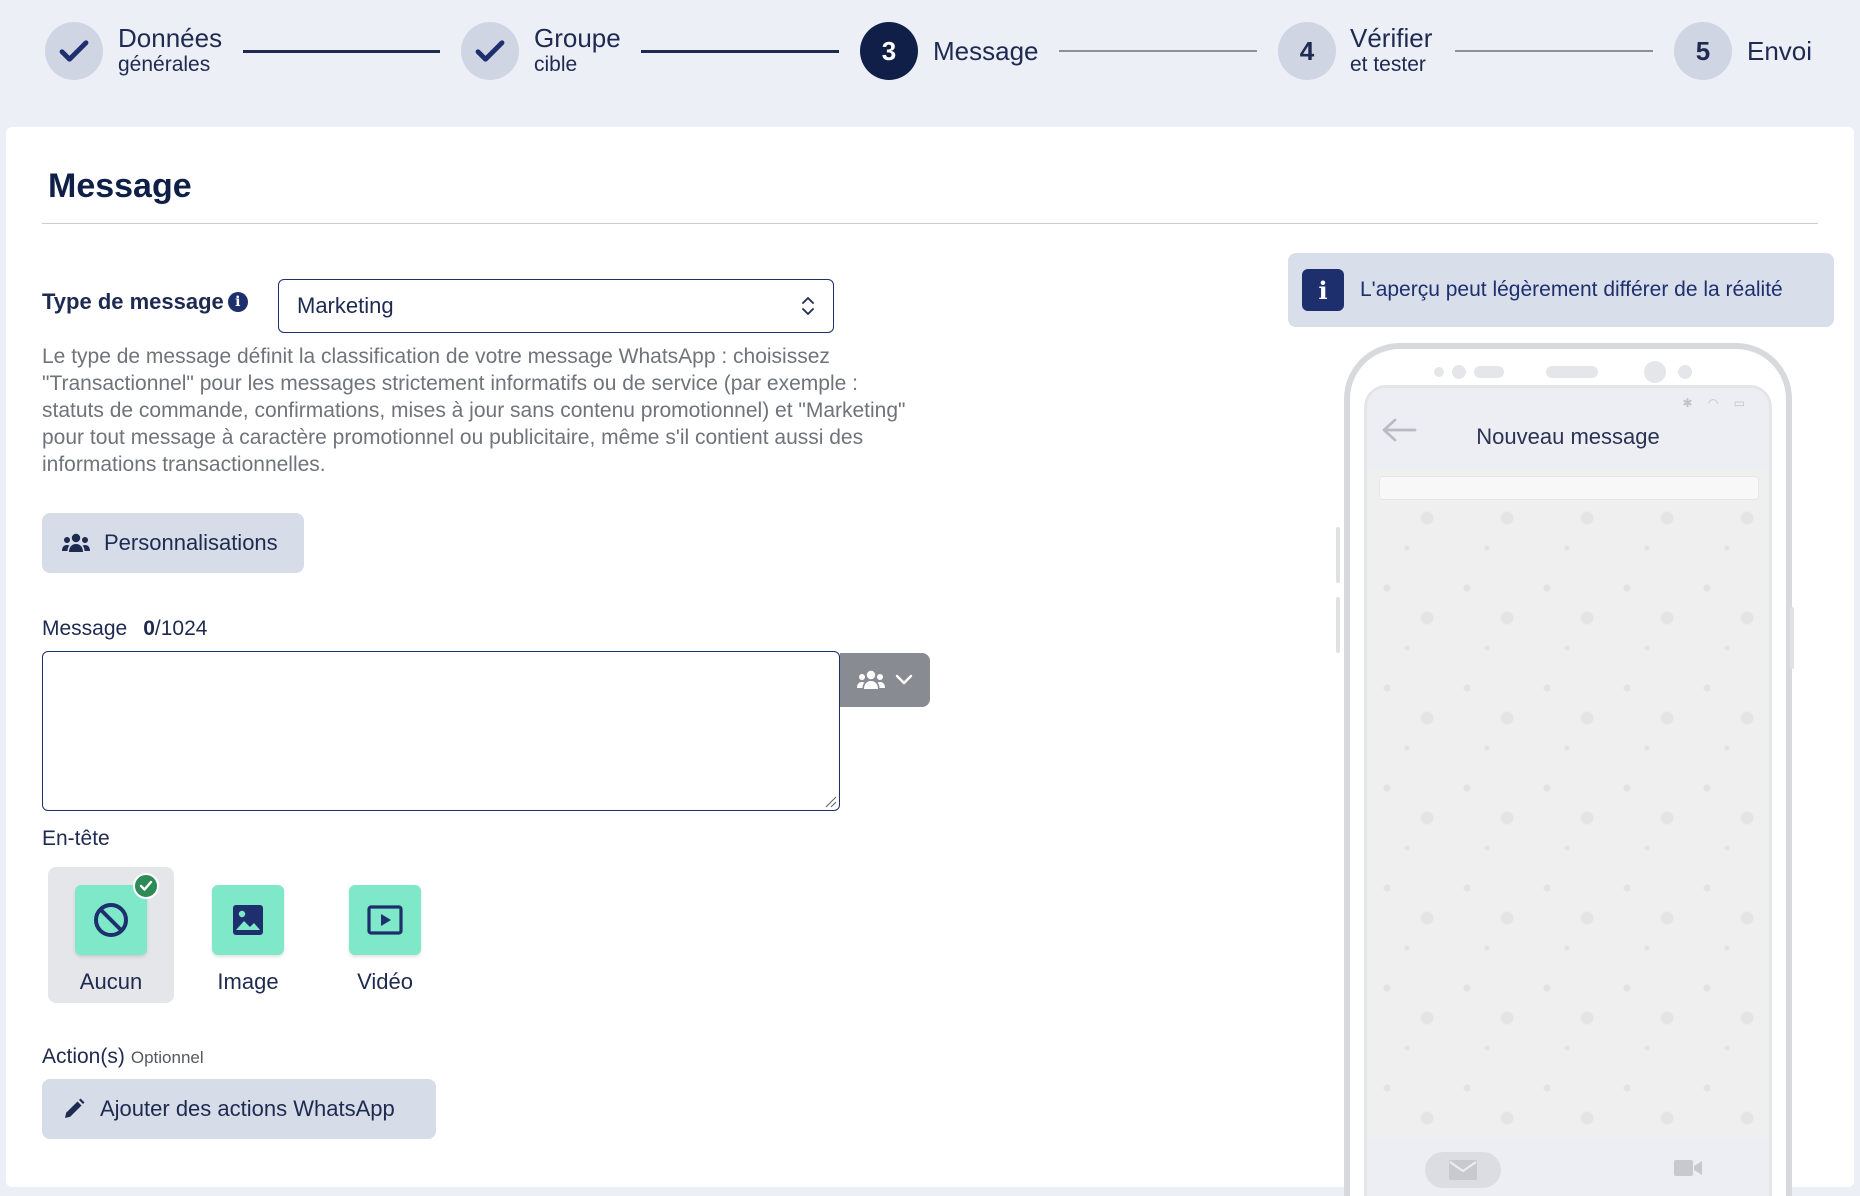 The image size is (1860, 1196). I want to click on step-2-label: Groupe cible, so click(577, 51).